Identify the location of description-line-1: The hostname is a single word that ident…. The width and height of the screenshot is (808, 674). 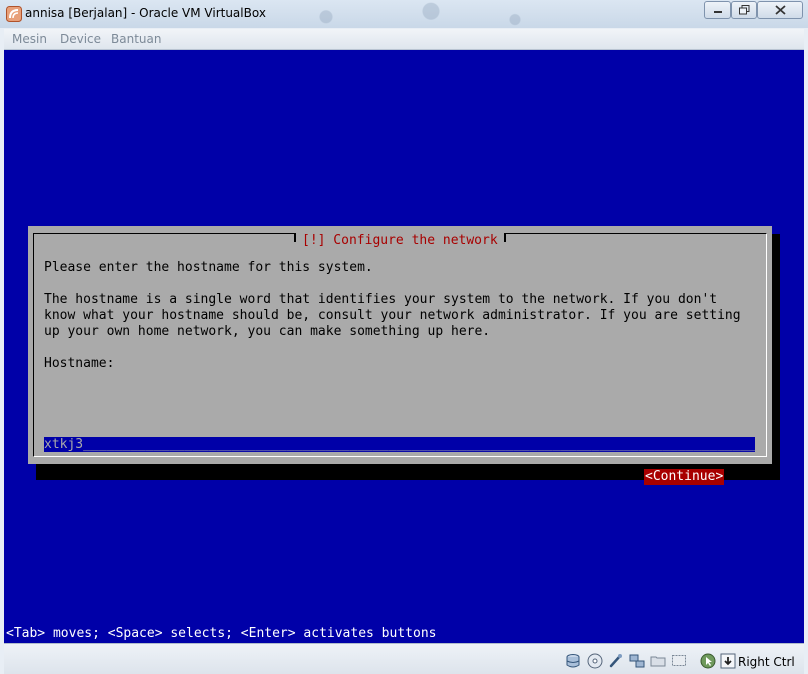
(381, 299).